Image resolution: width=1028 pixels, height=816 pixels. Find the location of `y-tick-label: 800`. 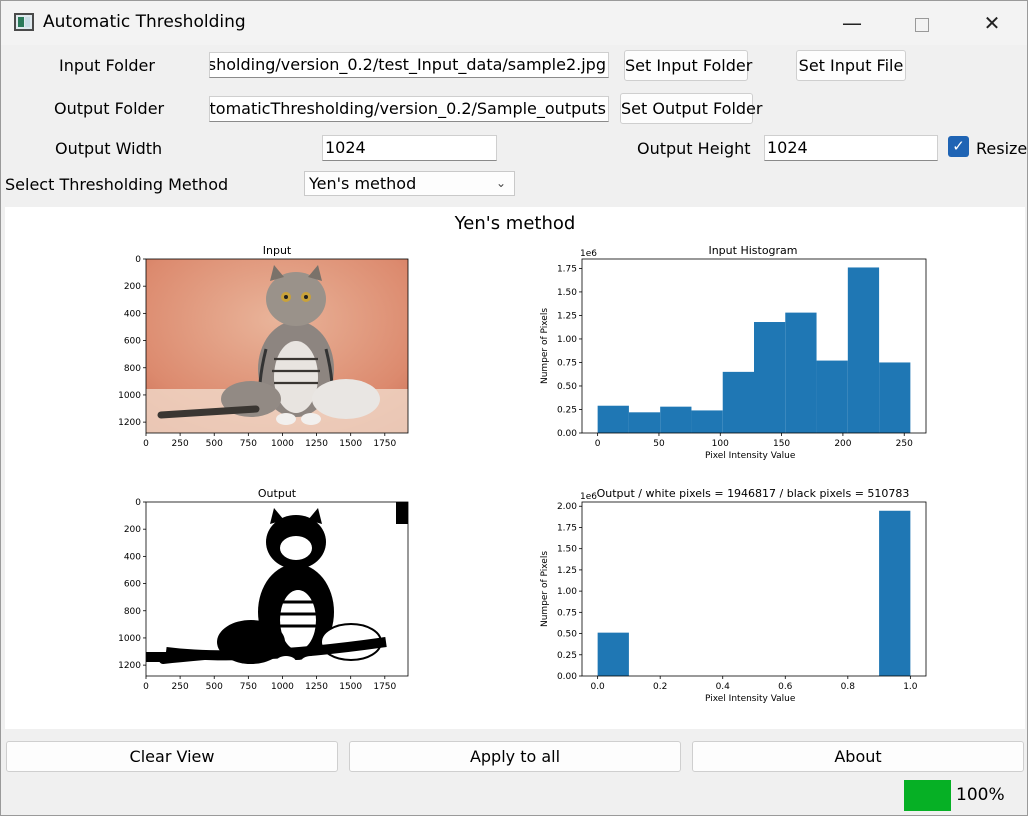

y-tick-label: 800 is located at coordinates (132, 612).